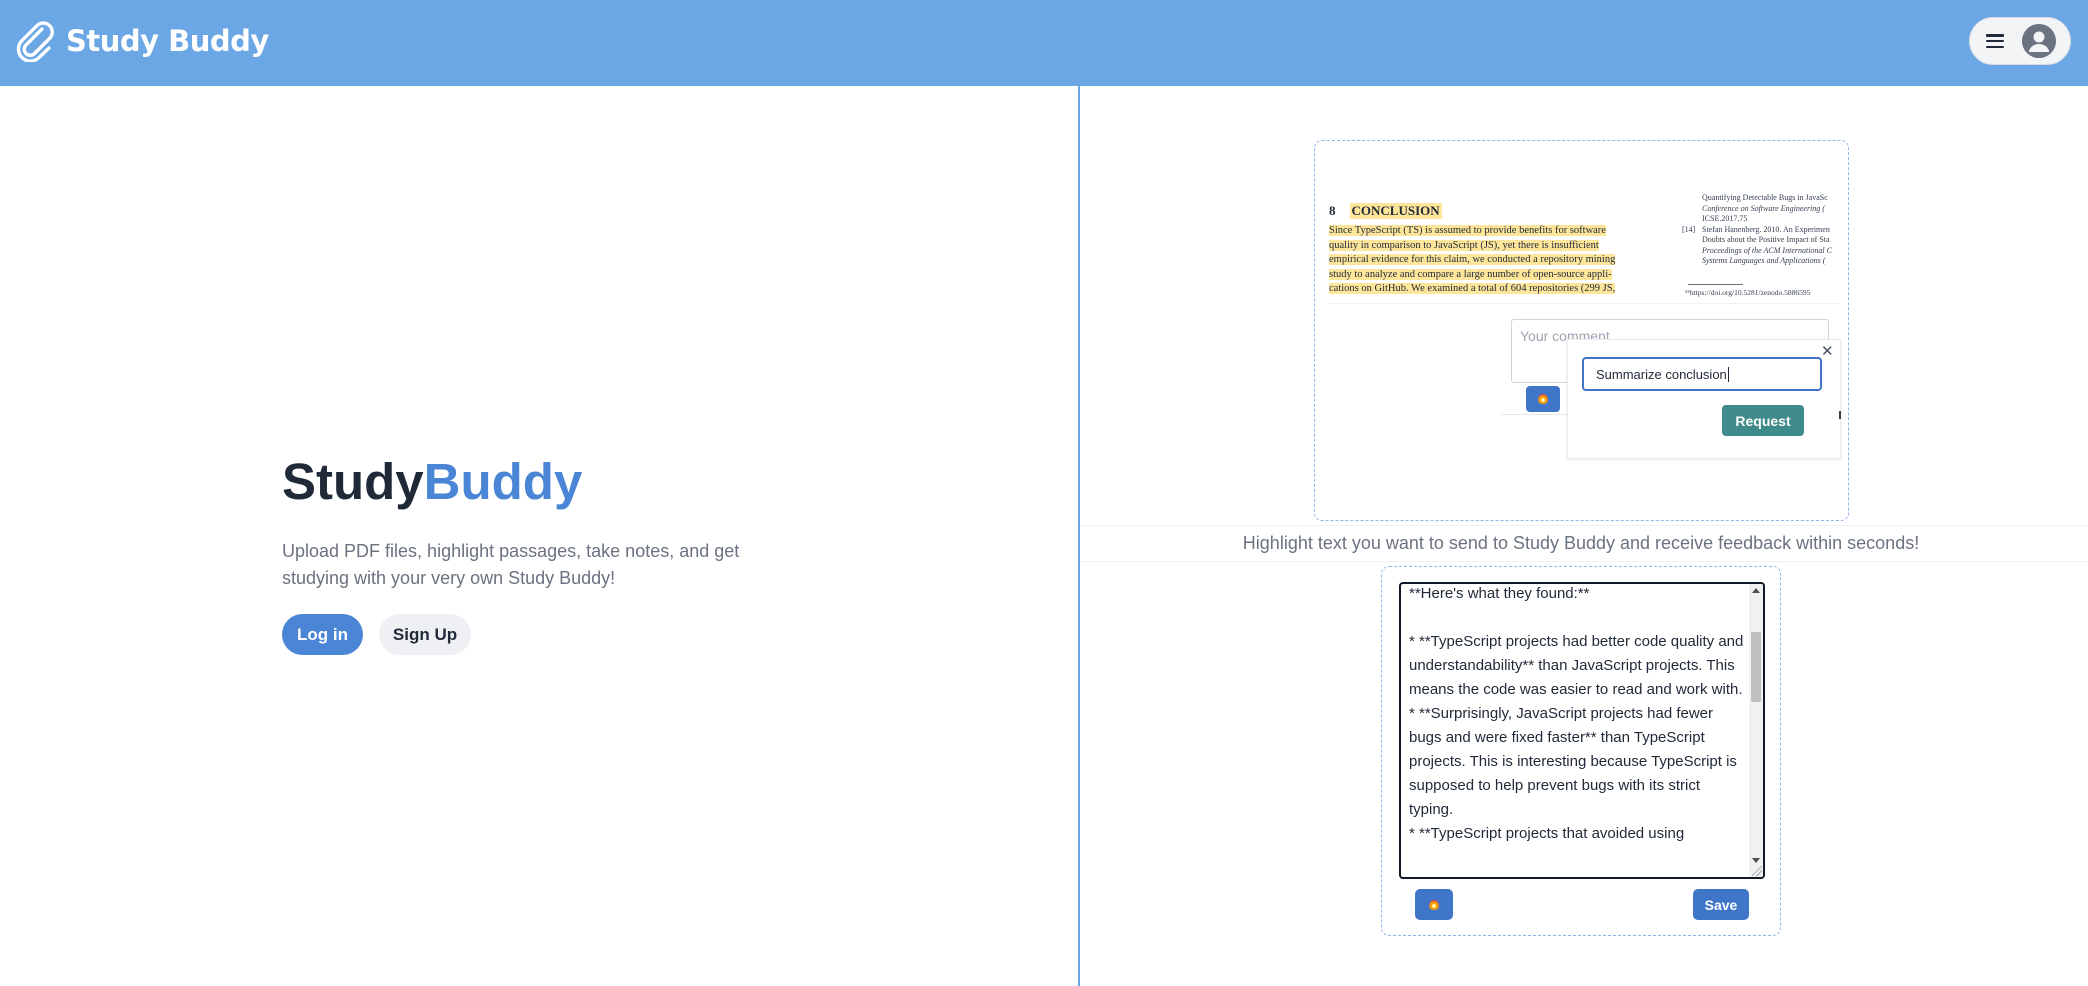 The height and width of the screenshot is (986, 2088). What do you see at coordinates (167, 41) in the screenshot?
I see `app-name: Study Buddy` at bounding box center [167, 41].